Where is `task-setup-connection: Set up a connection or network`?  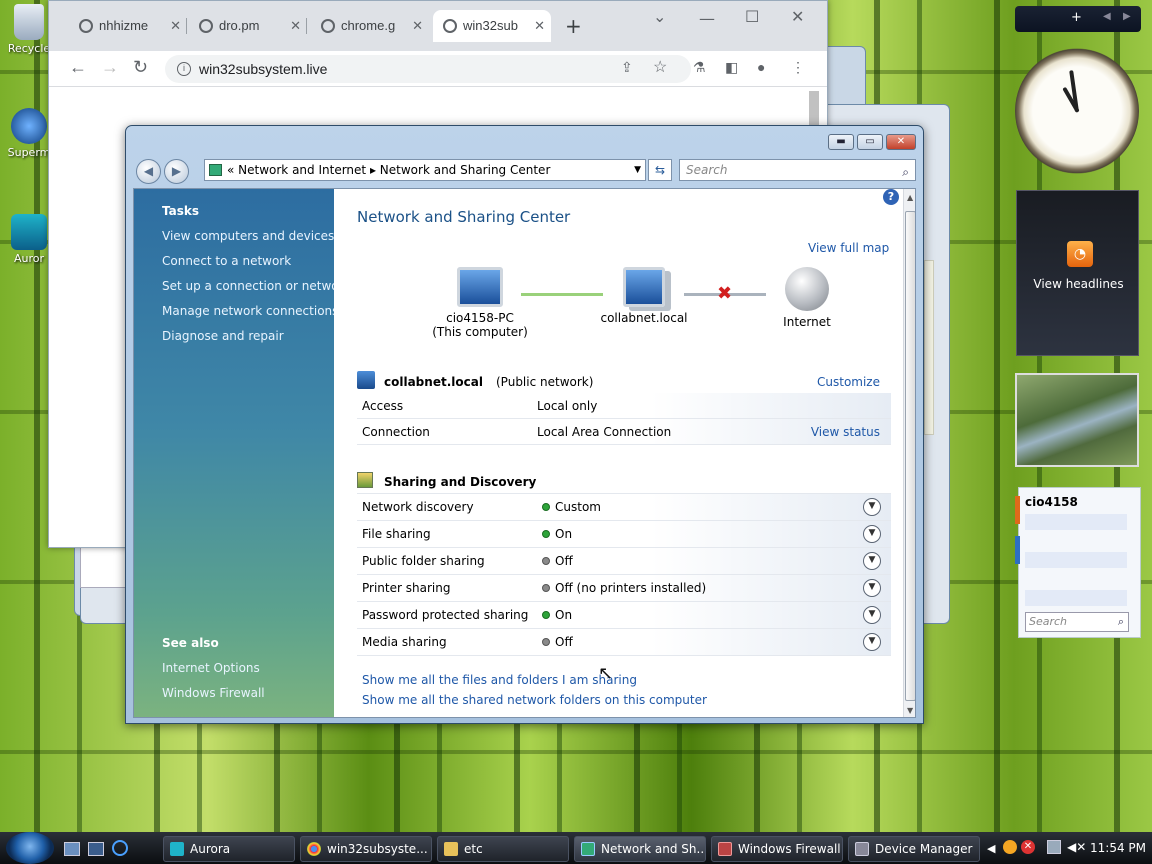 task-setup-connection: Set up a connection or network is located at coordinates (256, 286).